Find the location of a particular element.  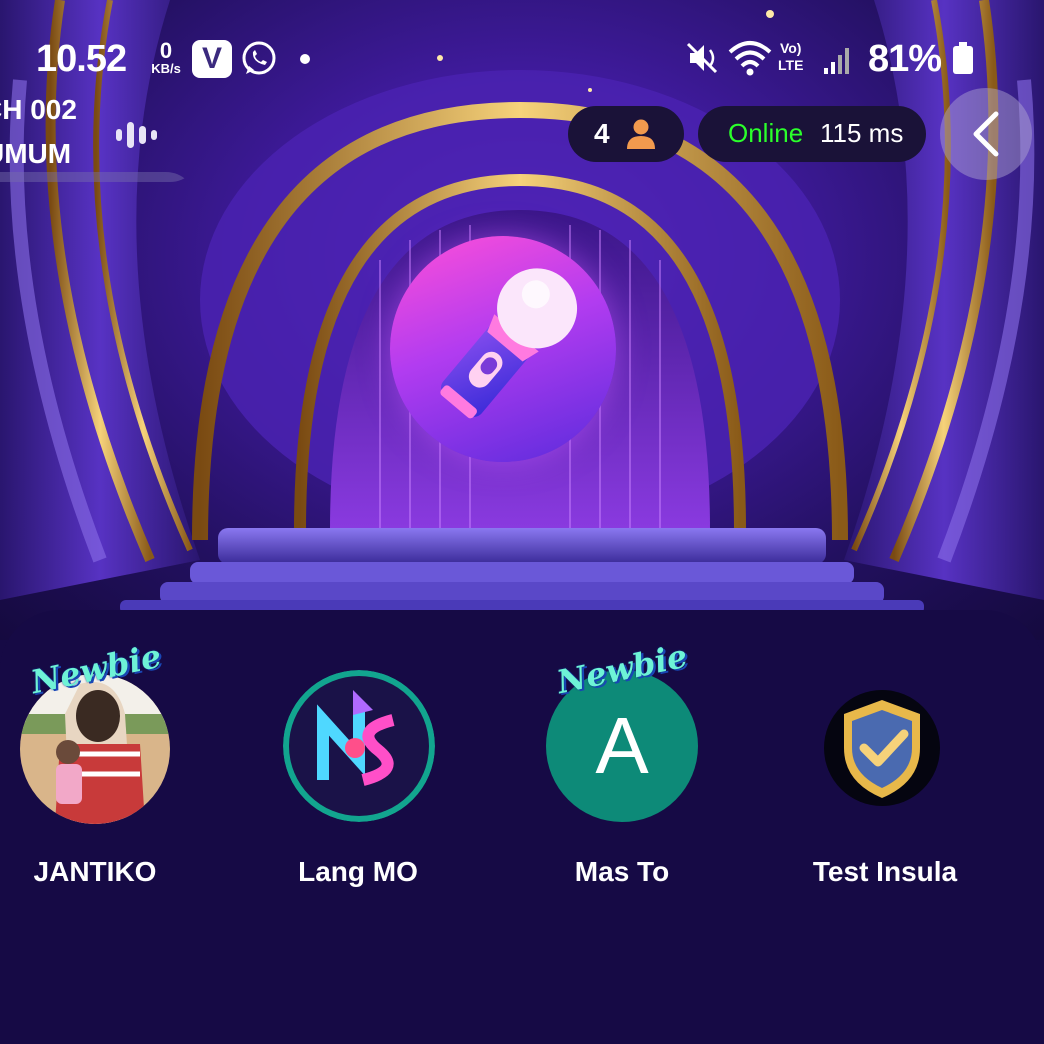

mute-icon is located at coordinates (702, 58).